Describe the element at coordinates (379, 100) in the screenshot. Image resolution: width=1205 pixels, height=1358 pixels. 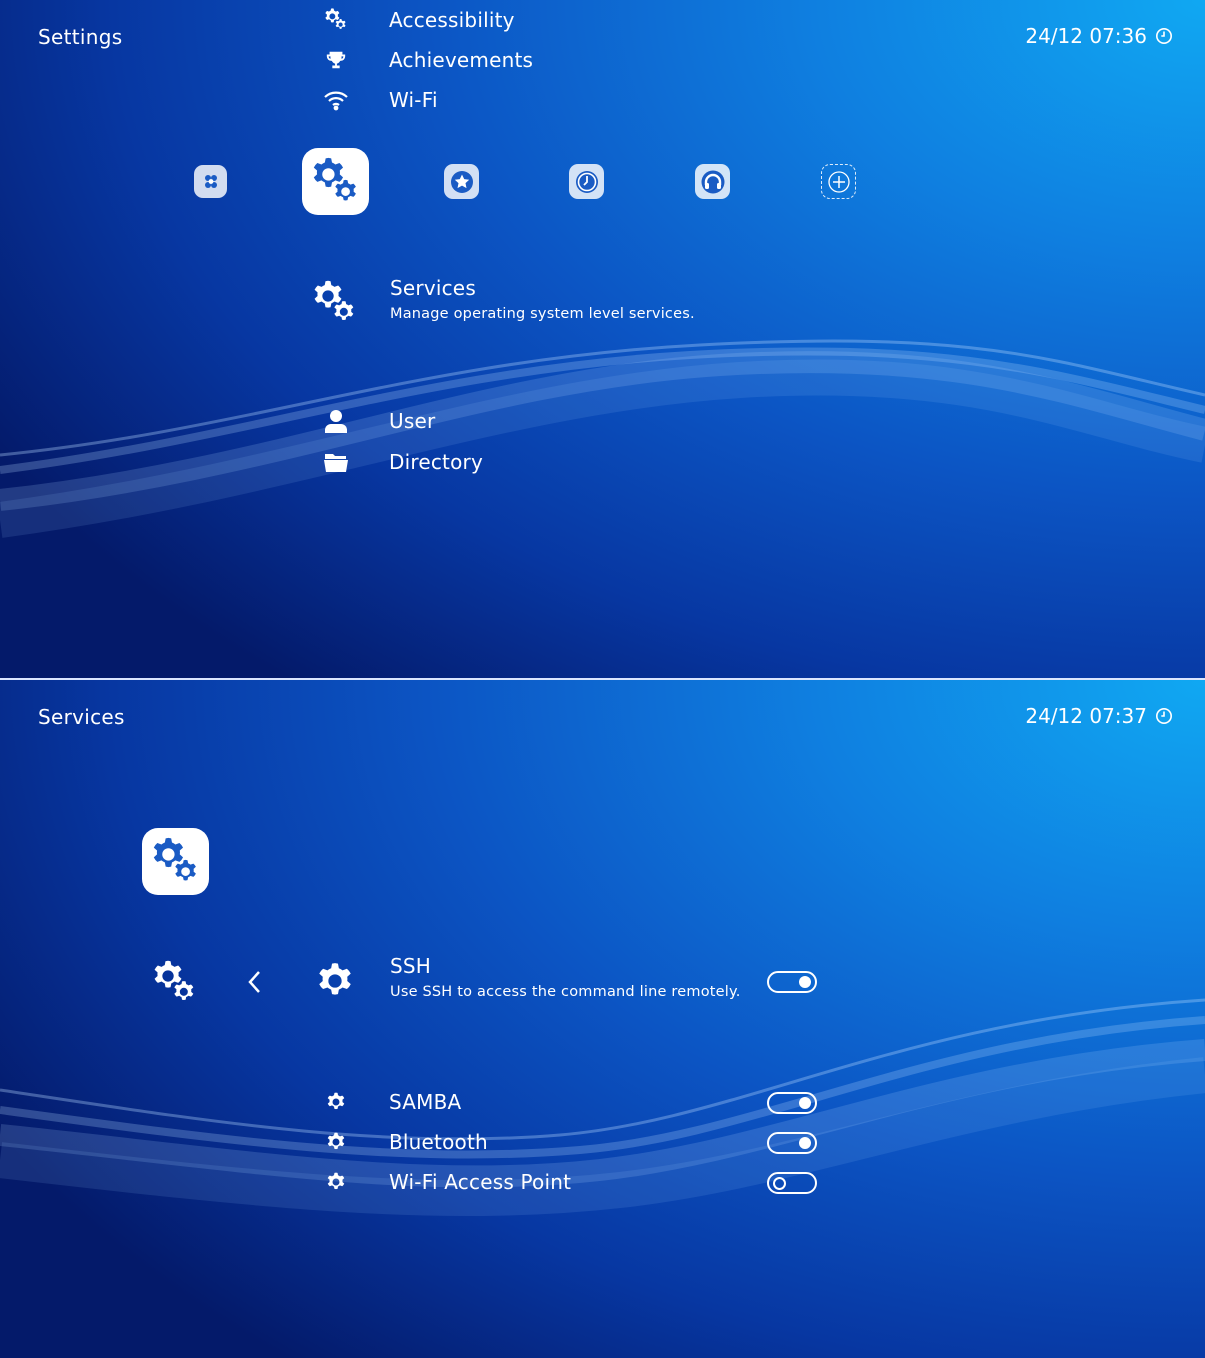
I see `menu-item-wifi: Wi-Fi` at that location.